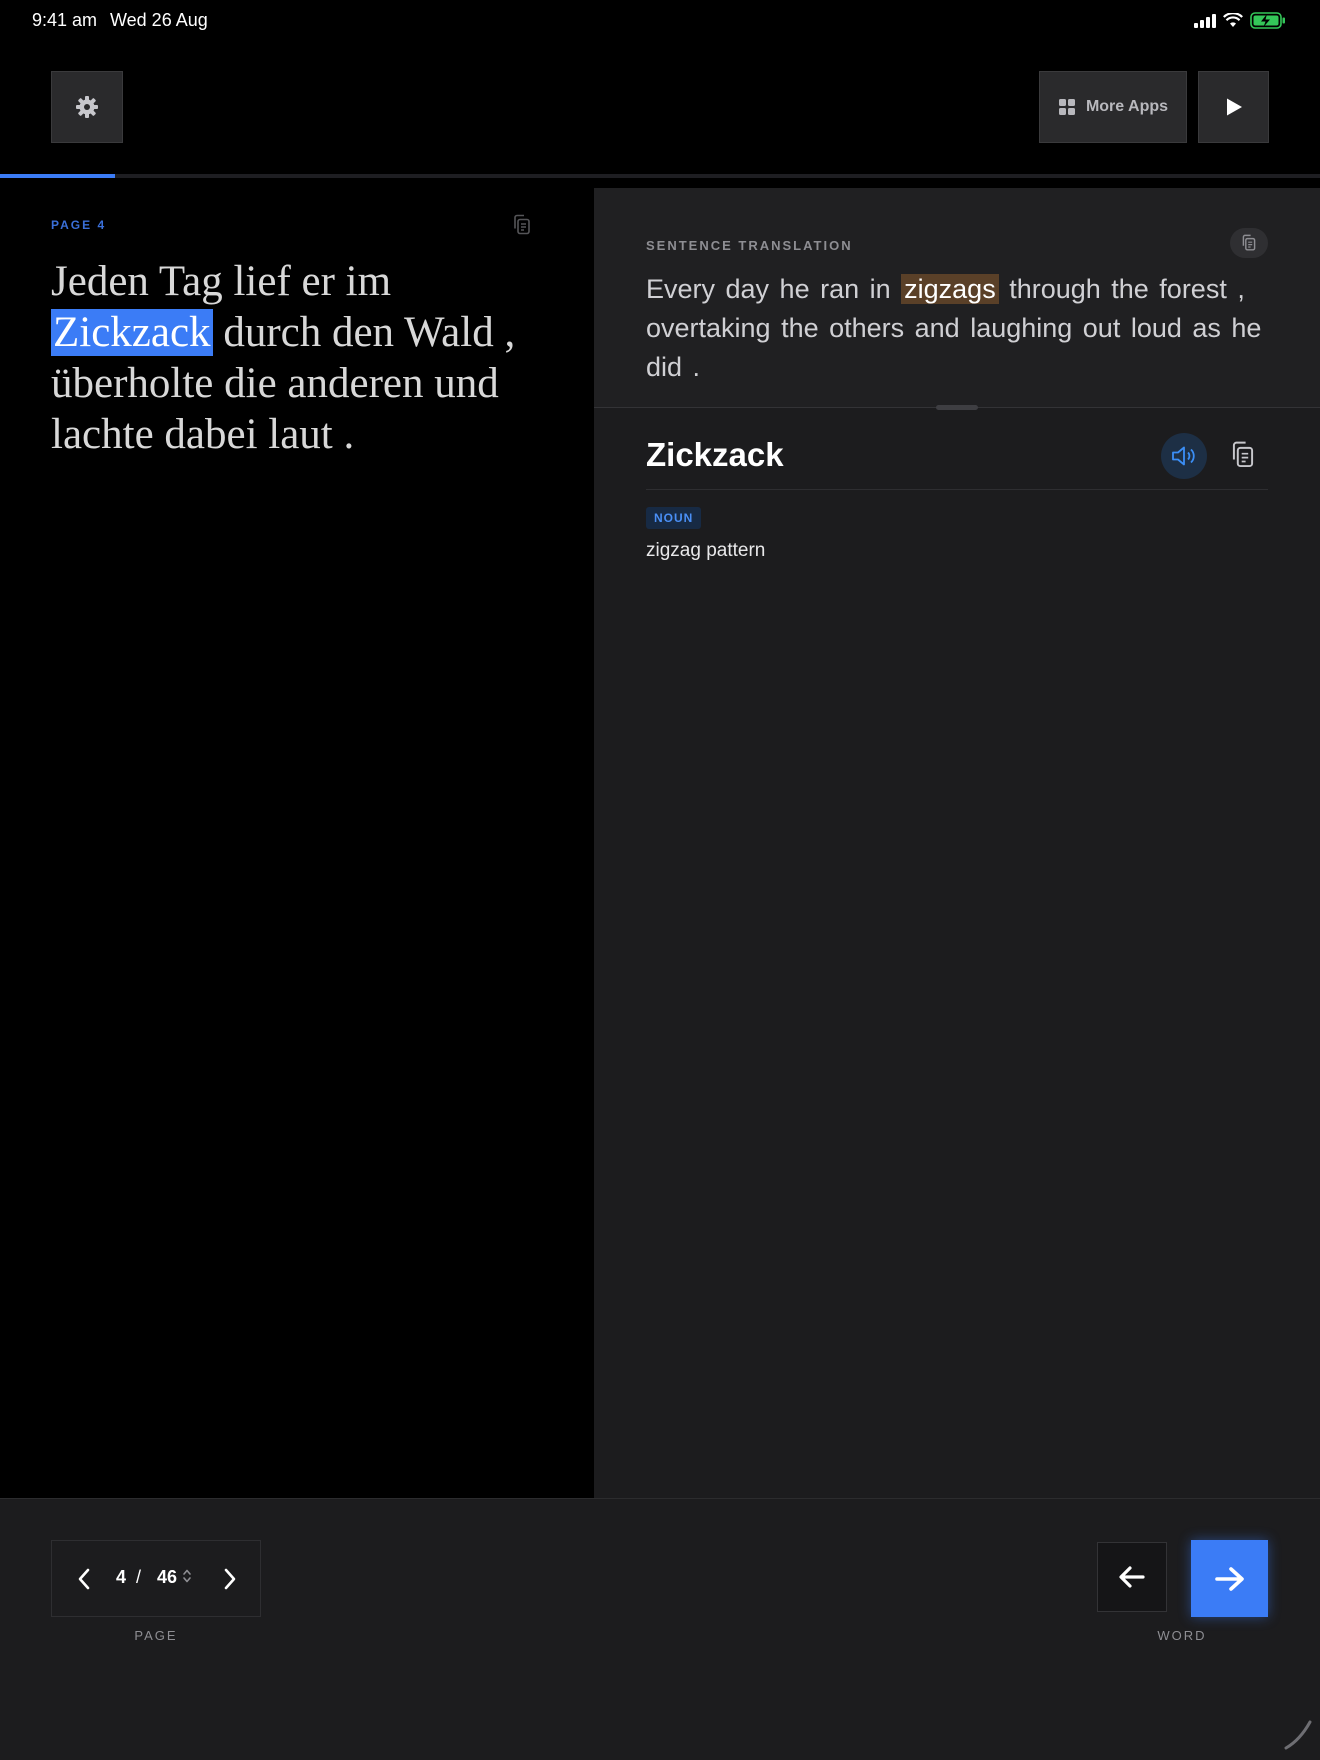 Image resolution: width=1320 pixels, height=1760 pixels. What do you see at coordinates (774, 289) in the screenshot?
I see `translation-text-before: Every day he ran in` at bounding box center [774, 289].